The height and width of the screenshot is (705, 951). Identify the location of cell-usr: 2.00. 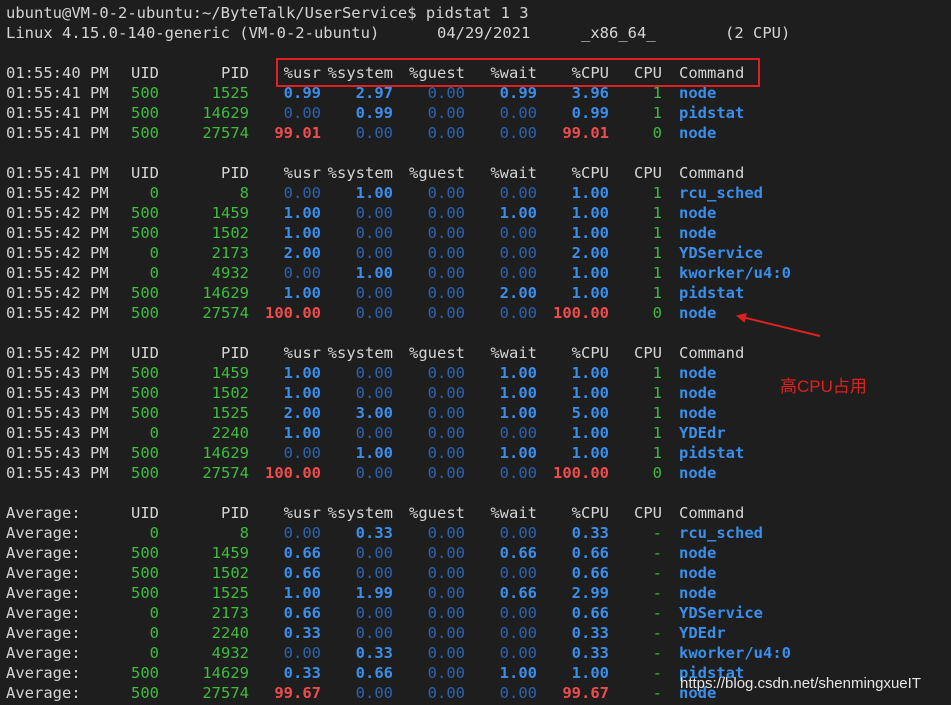
(302, 253).